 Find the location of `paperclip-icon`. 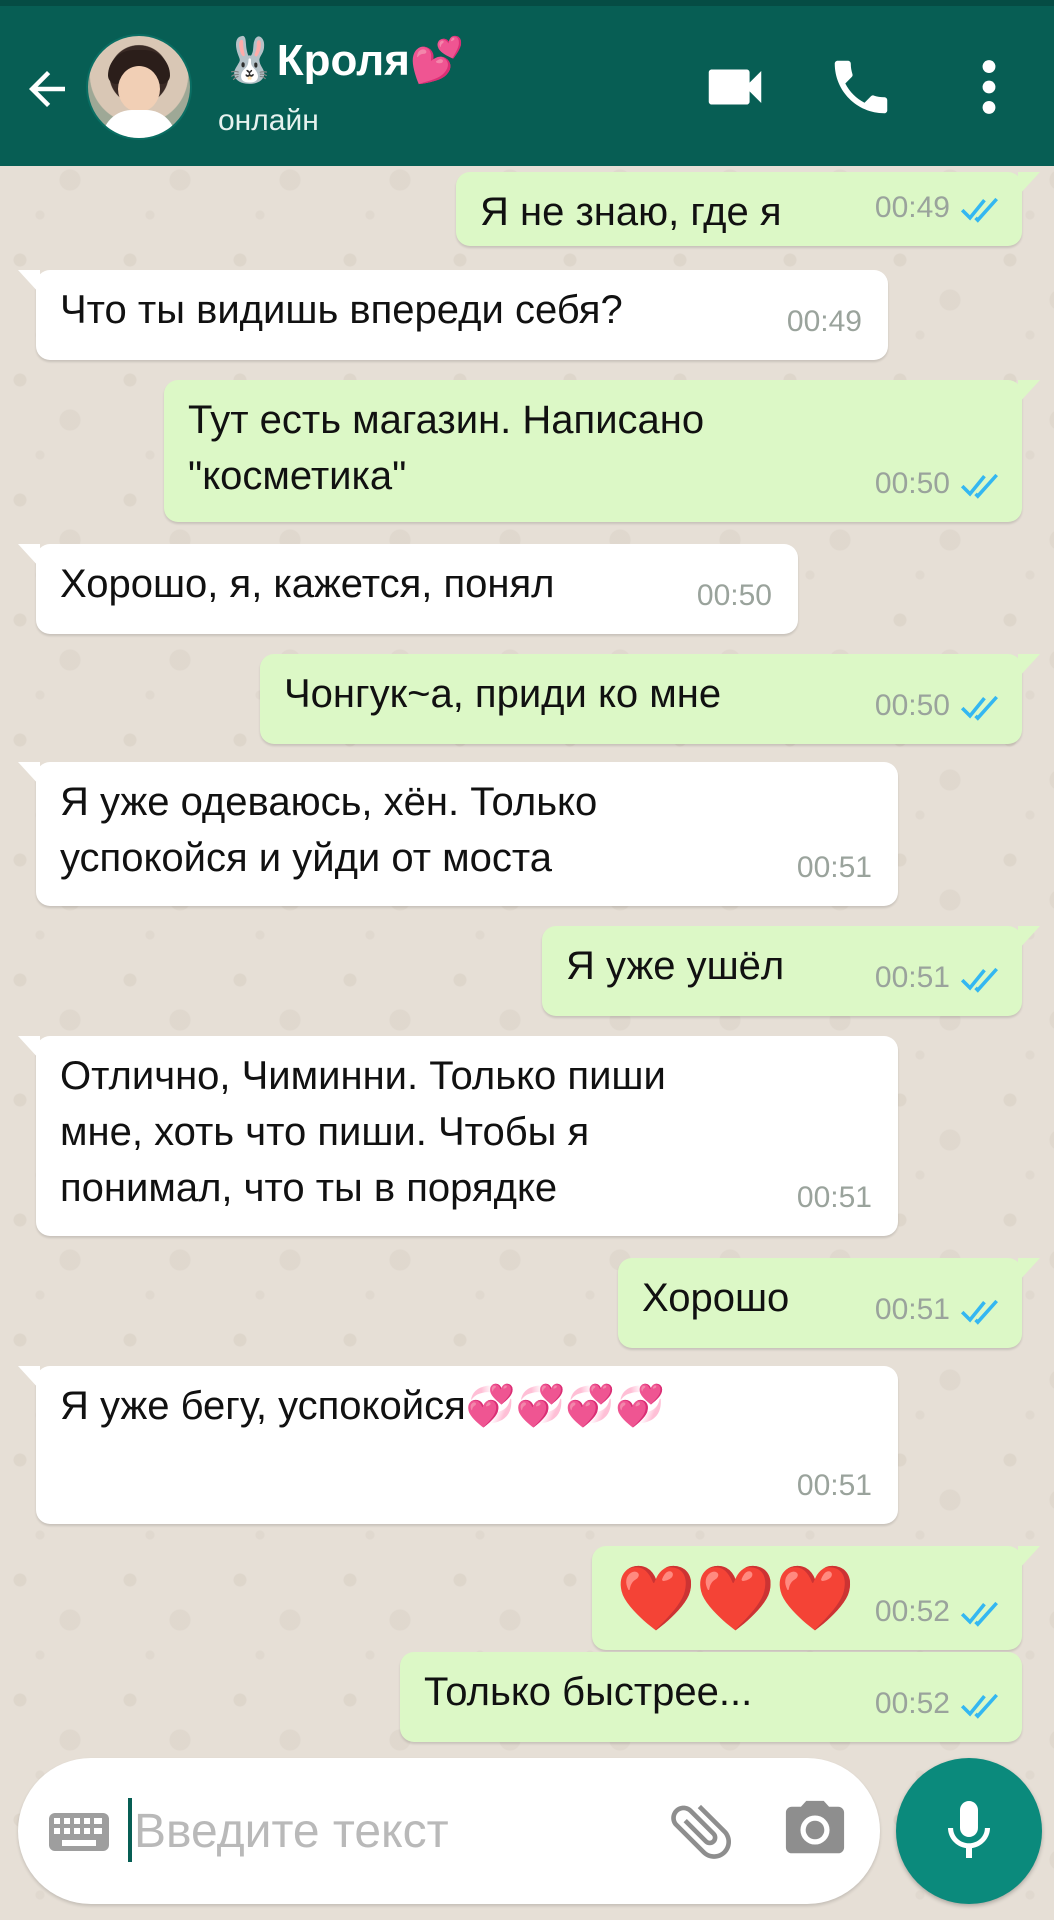

paperclip-icon is located at coordinates (701, 1831).